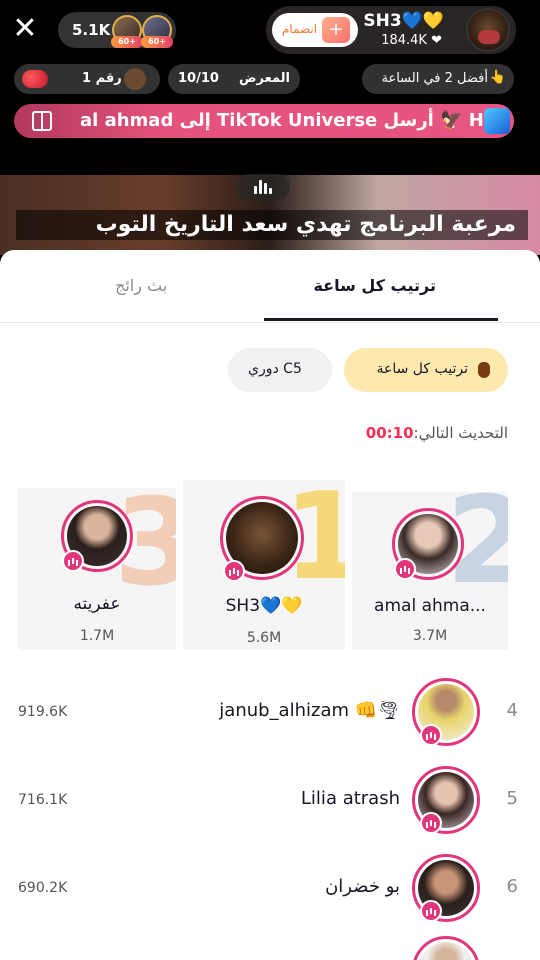 This screenshot has height=960, width=540. What do you see at coordinates (275, 369) in the screenshot?
I see `chip-label: دوري C5` at bounding box center [275, 369].